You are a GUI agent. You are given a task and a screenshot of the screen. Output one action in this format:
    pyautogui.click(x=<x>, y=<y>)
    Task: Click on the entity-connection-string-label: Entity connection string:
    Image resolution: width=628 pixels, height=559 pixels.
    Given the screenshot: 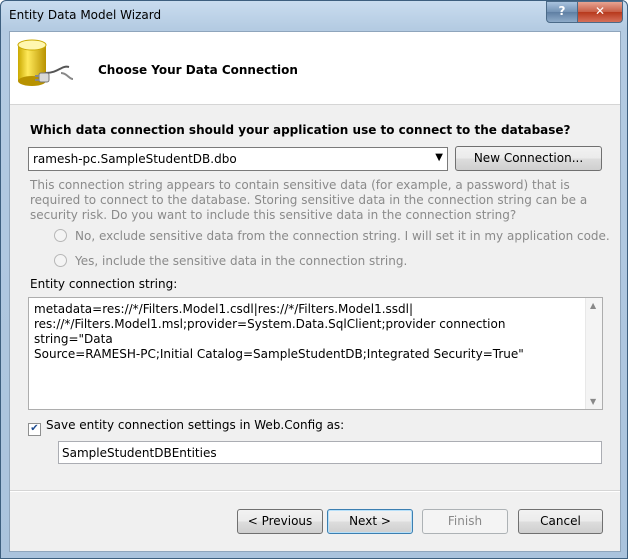 What is the action you would take?
    pyautogui.click(x=104, y=284)
    